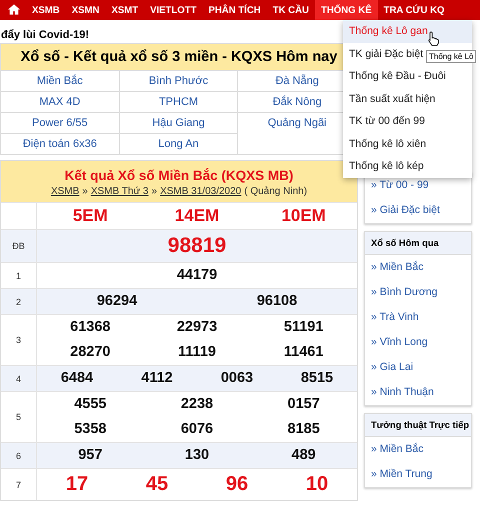 The width and height of the screenshot is (480, 515). What do you see at coordinates (317, 378) in the screenshot?
I see `winning-number: 8515` at bounding box center [317, 378].